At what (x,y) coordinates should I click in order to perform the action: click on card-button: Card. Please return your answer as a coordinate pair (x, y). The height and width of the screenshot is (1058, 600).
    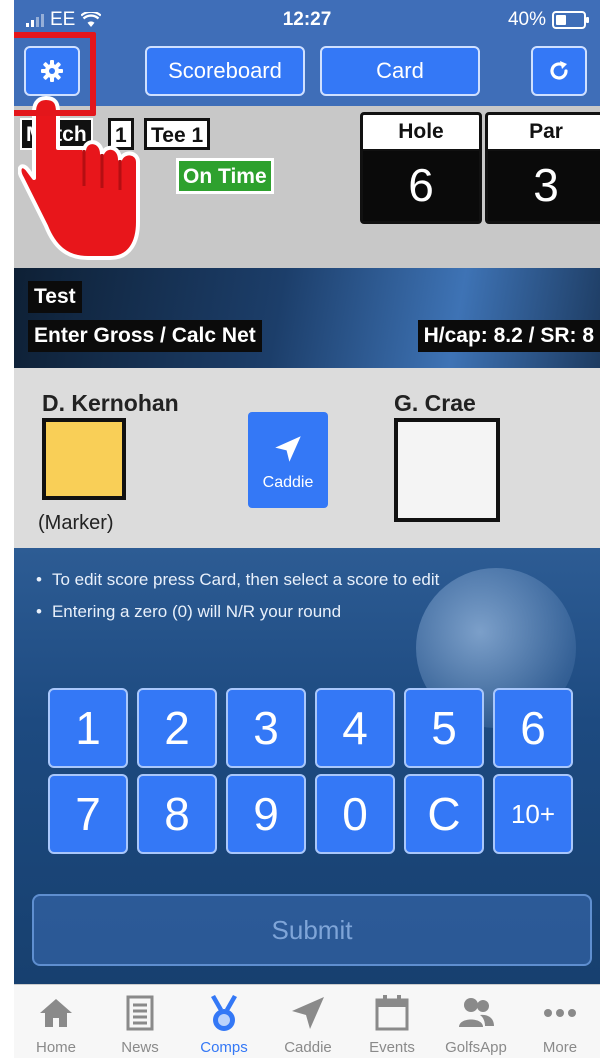
    Looking at the image, I should click on (400, 71).